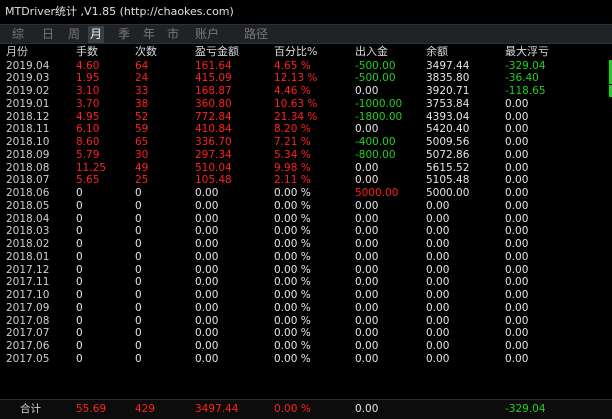 This screenshot has width=612, height=419. I want to click on cell-balance: 4393.04, so click(448, 116).